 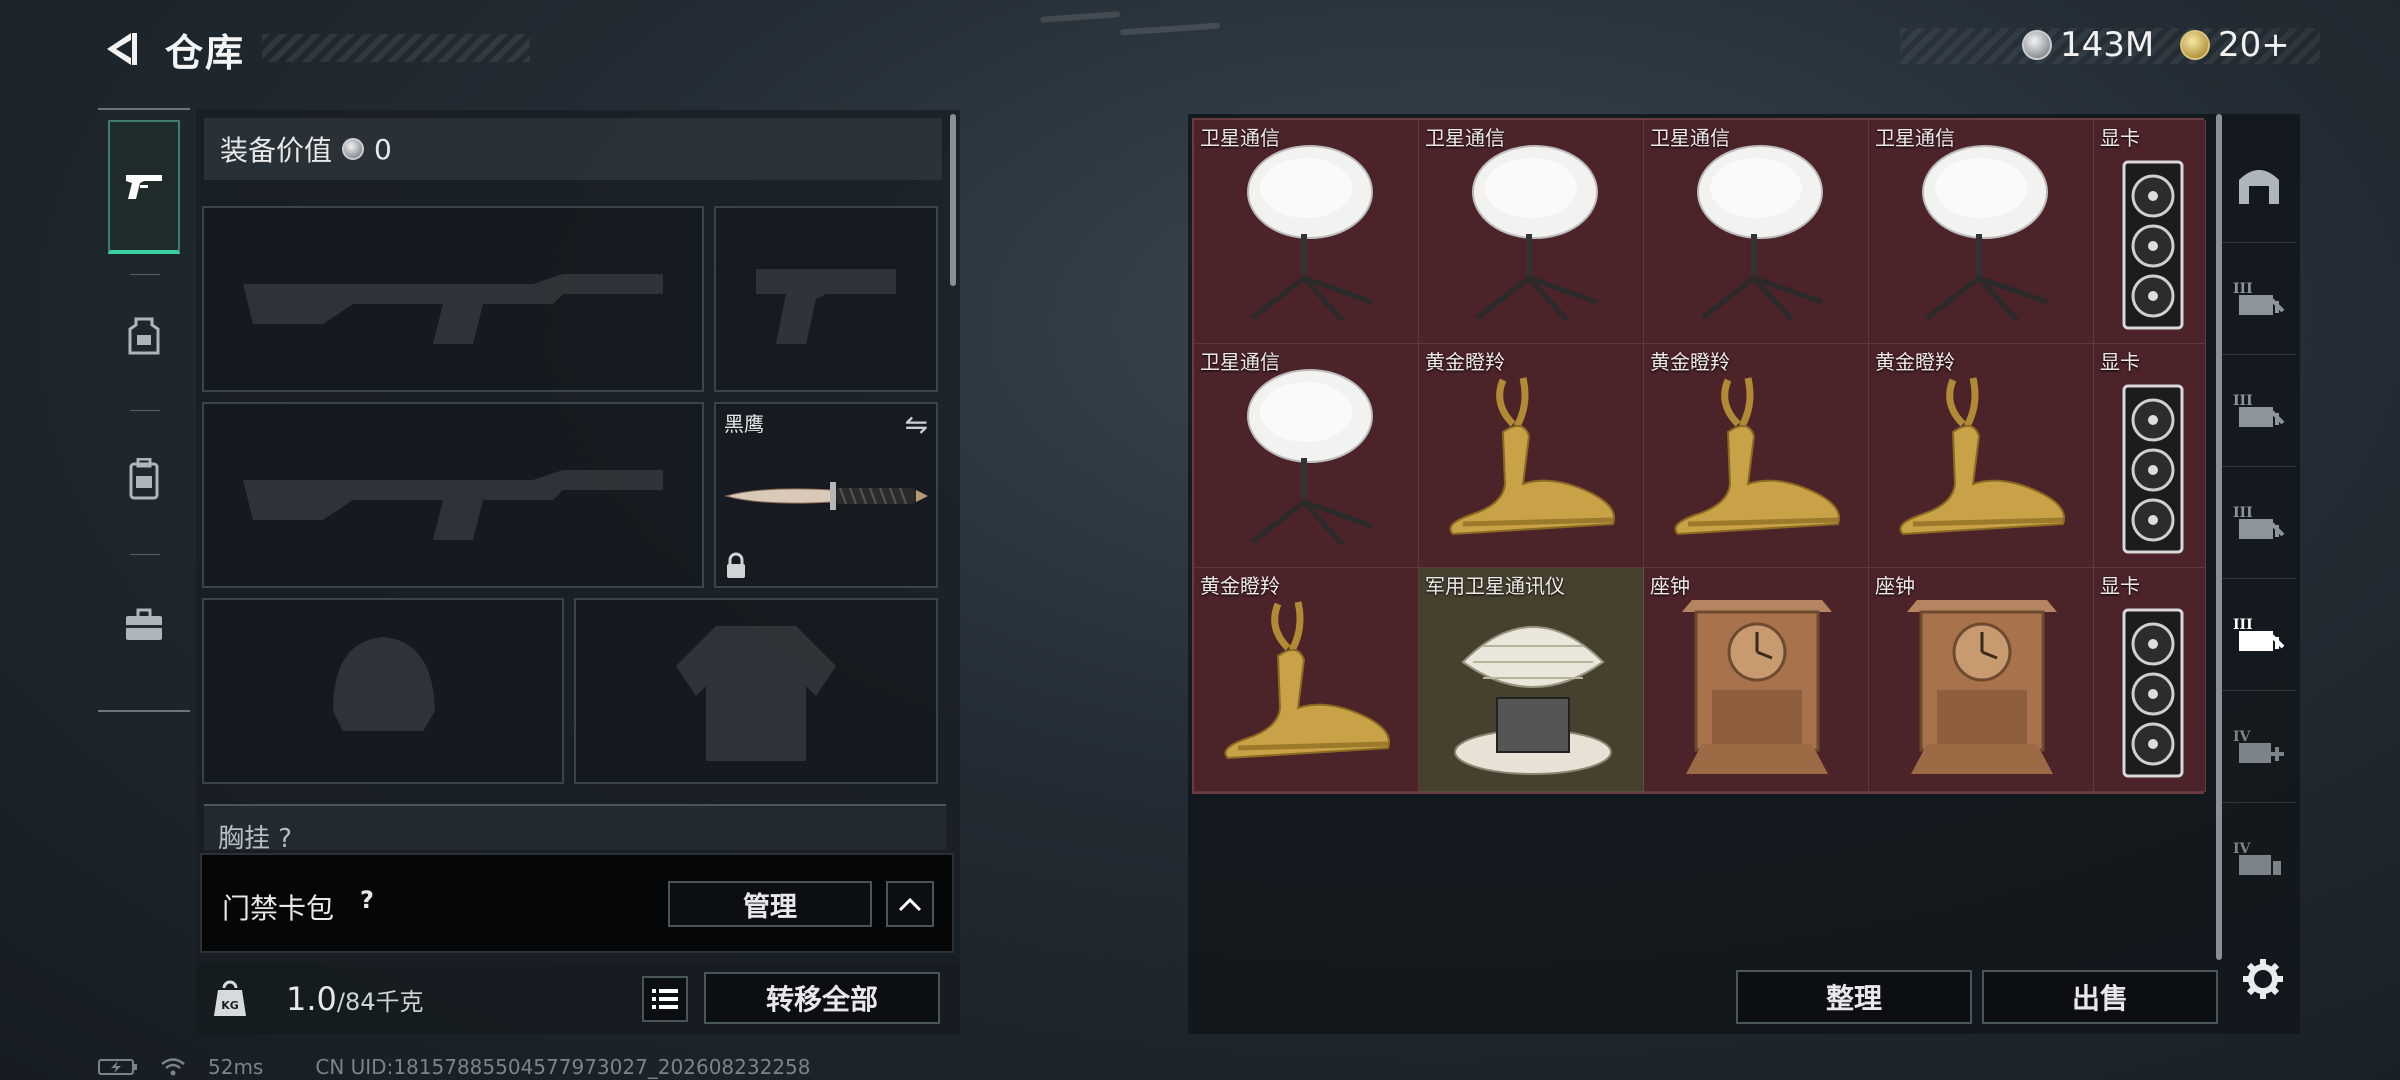 I want to click on secondary-weapon-slot, so click(x=453, y=495).